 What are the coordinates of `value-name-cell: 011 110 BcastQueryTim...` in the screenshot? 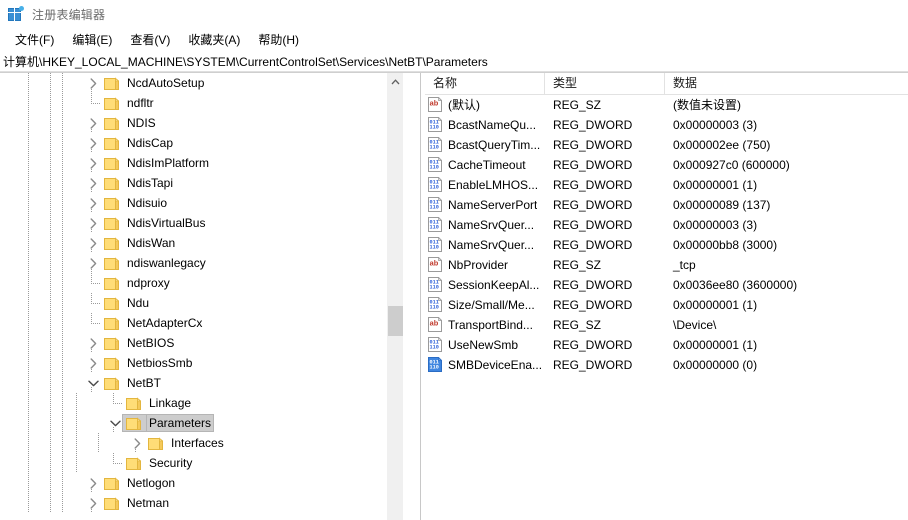 It's located at (485, 145).